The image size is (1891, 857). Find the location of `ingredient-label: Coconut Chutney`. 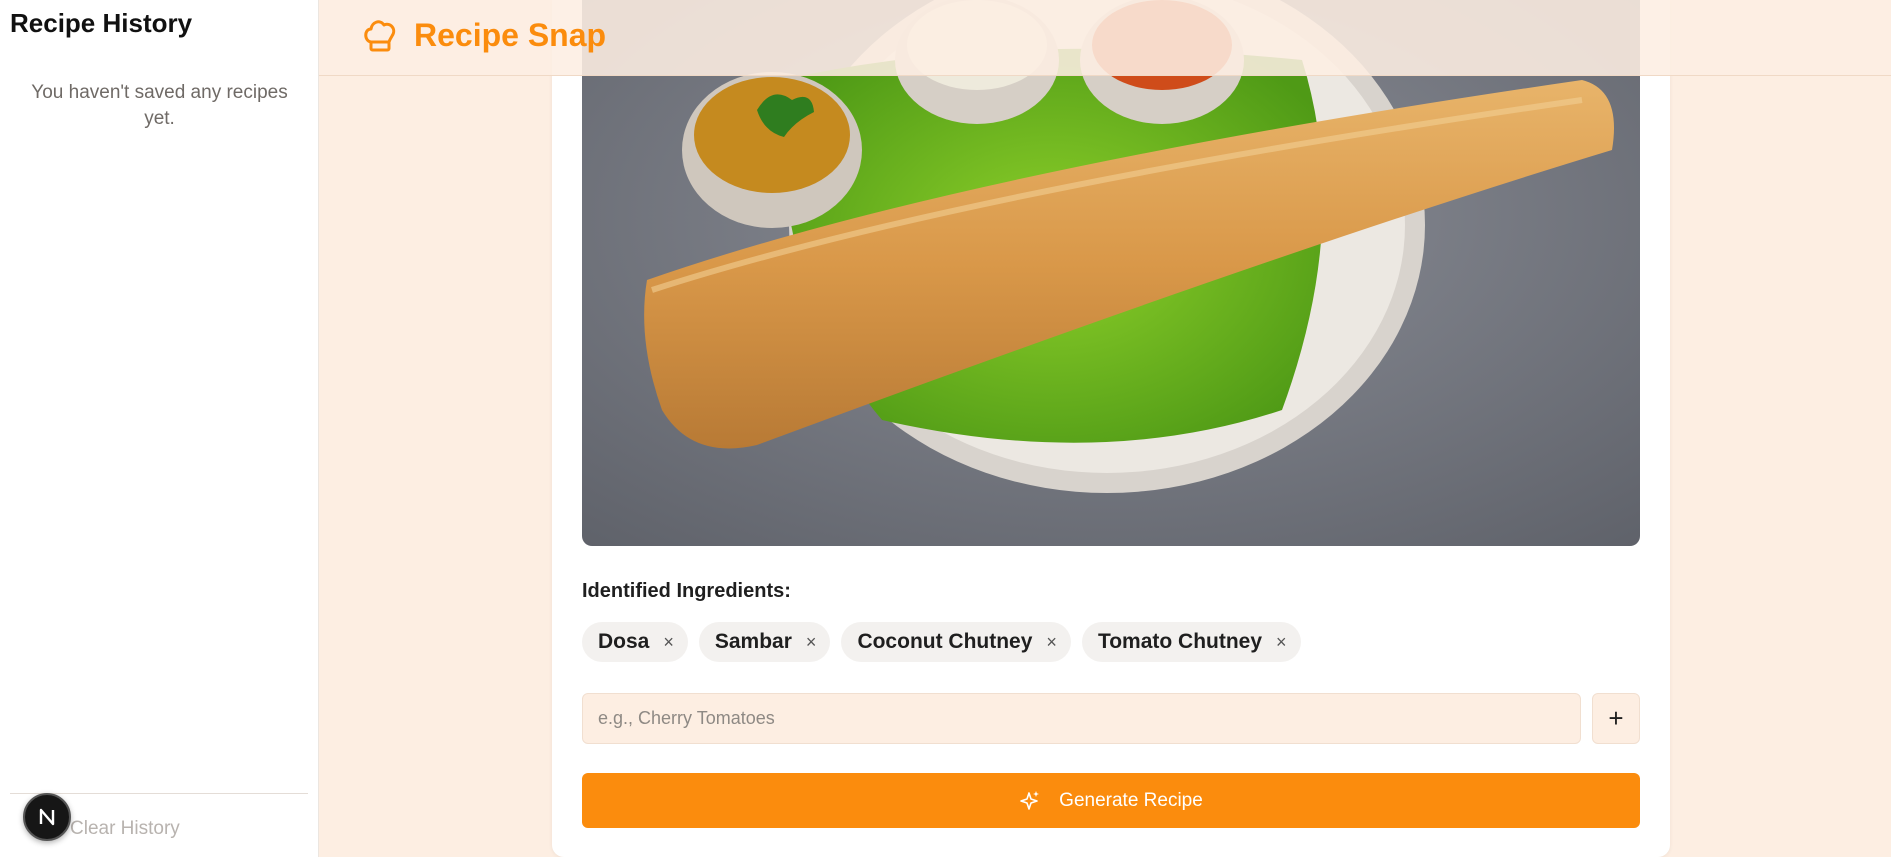

ingredient-label: Coconut Chutney is located at coordinates (945, 641).